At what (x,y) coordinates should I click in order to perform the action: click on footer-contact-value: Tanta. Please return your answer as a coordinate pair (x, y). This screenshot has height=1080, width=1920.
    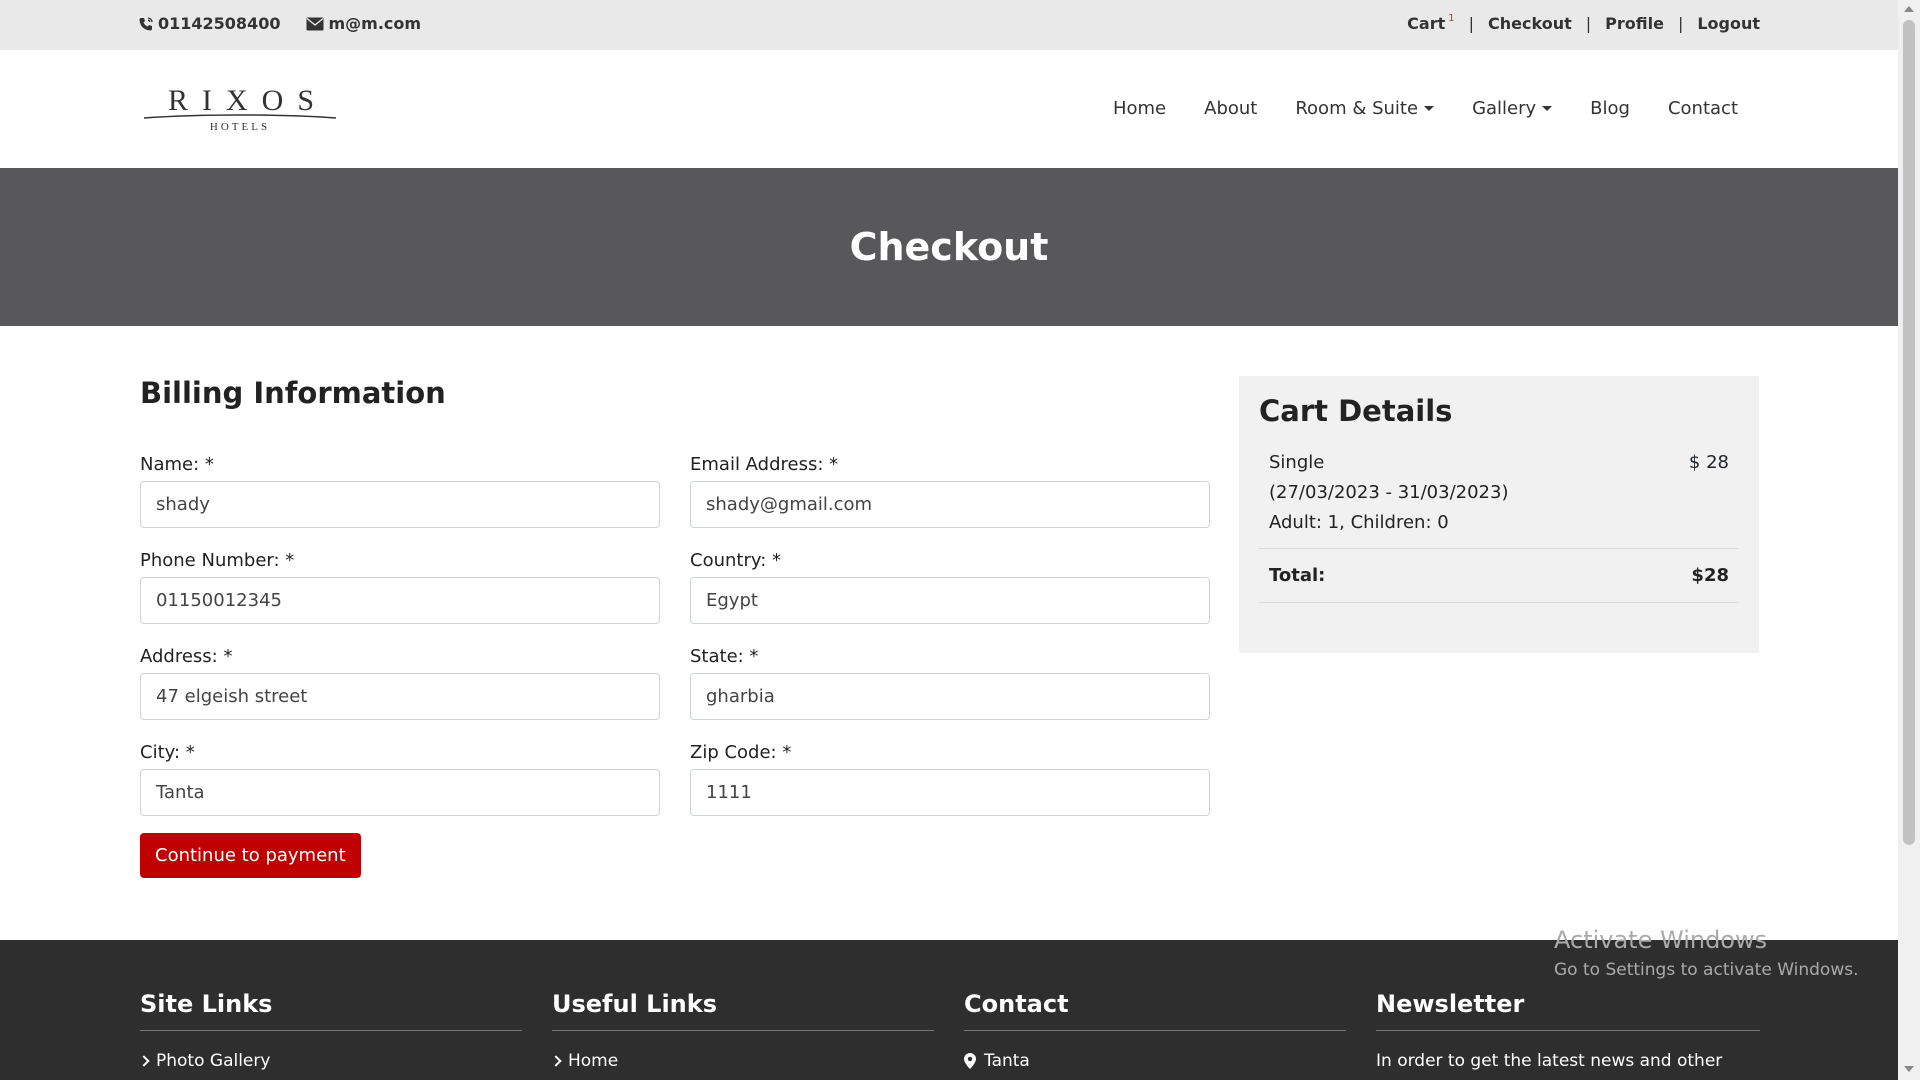
    Looking at the image, I should click on (1007, 1061).